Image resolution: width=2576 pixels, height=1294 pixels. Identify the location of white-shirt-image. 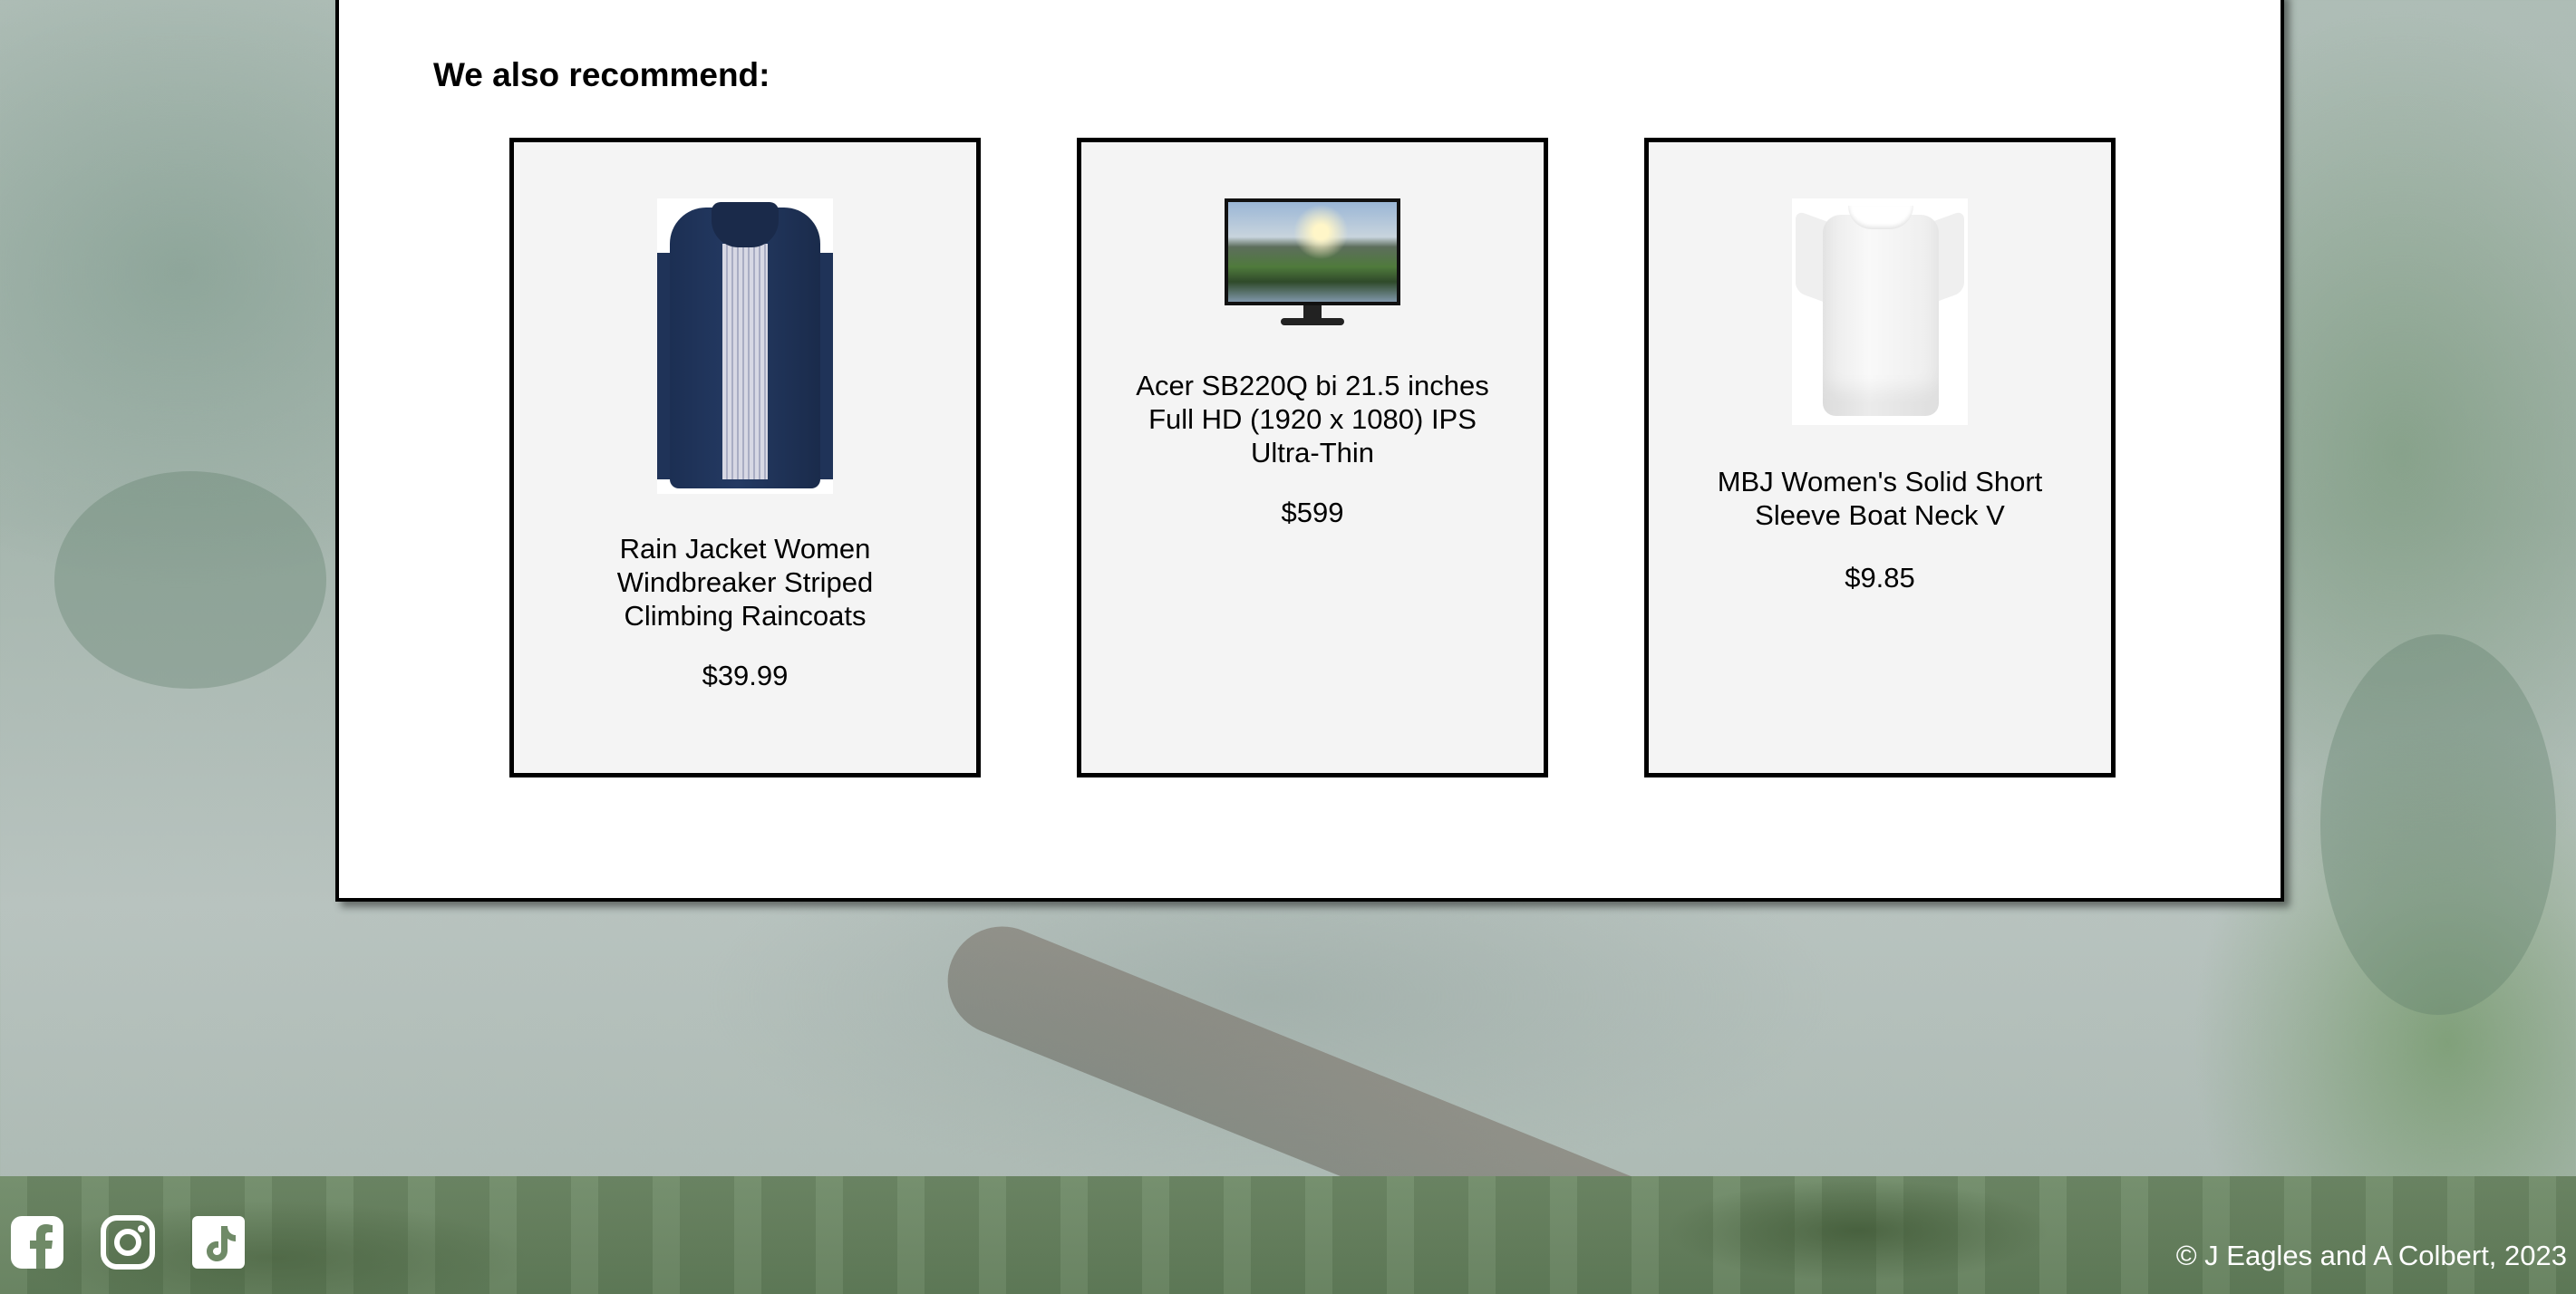
(1880, 311).